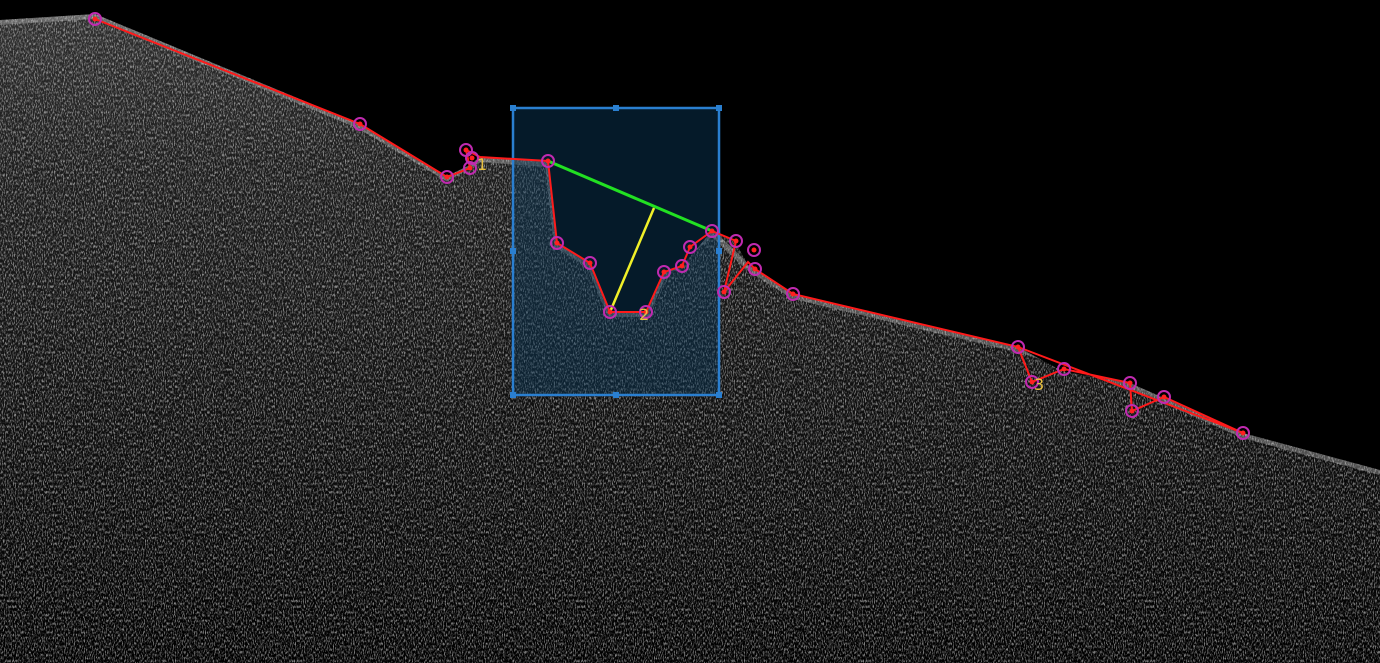 Image resolution: width=1380 pixels, height=663 pixels. I want to click on vertex-label-2: 2, so click(644, 314).